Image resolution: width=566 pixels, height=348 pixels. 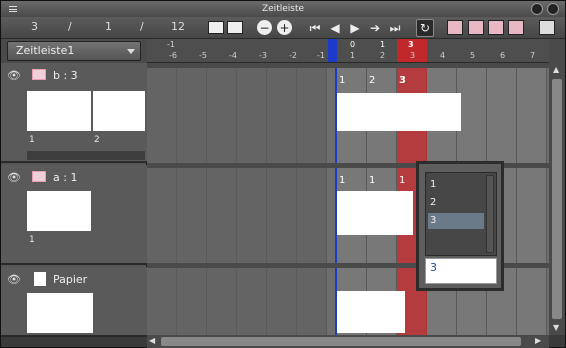 What do you see at coordinates (171, 44) in the screenshot?
I see `ruler-upper-label: -1` at bounding box center [171, 44].